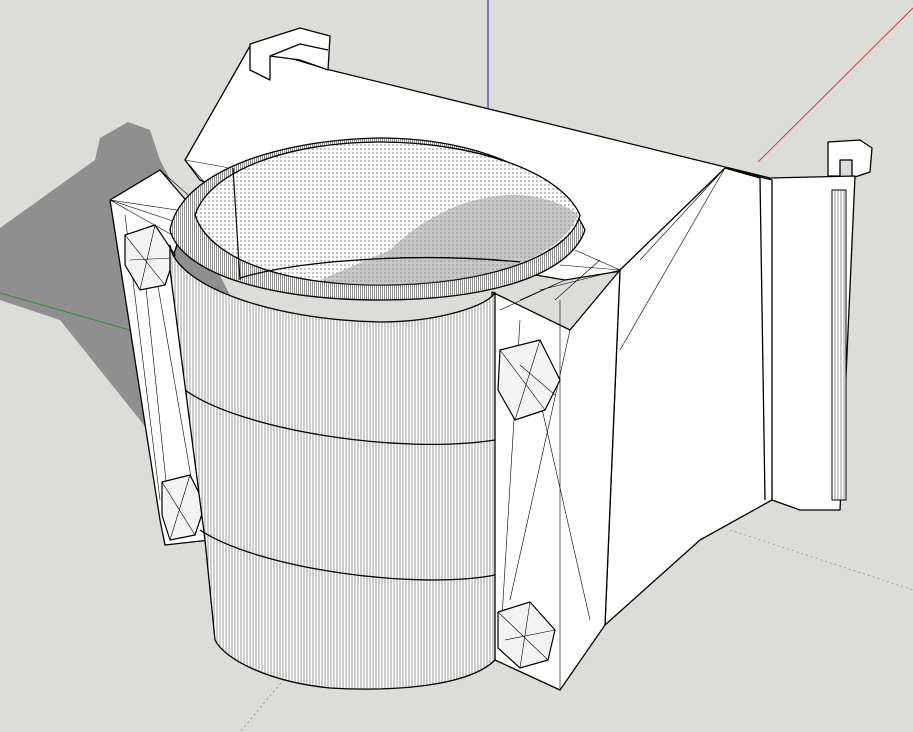 Image resolution: width=913 pixels, height=732 pixels. Describe the element at coordinates (850, 159) in the screenshot. I see `rear-right-clip` at that location.